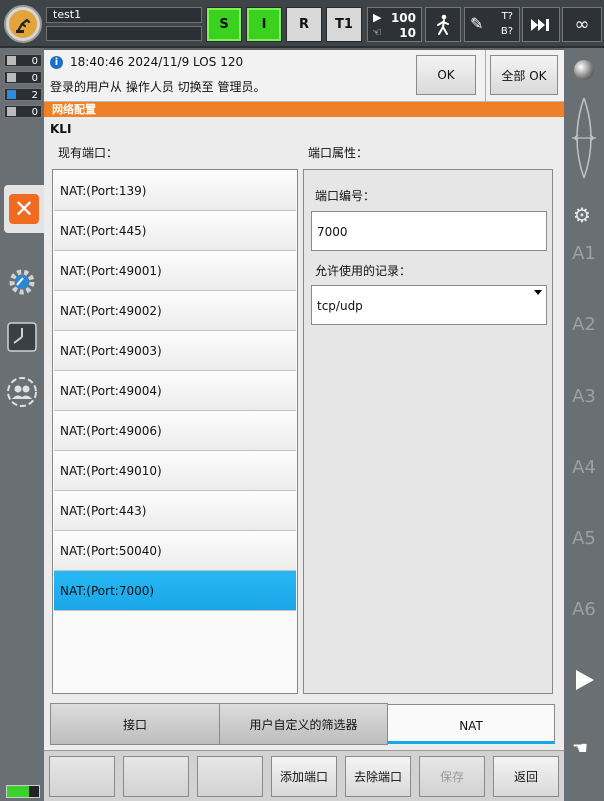 The height and width of the screenshot is (801, 604). What do you see at coordinates (157, 62) in the screenshot?
I see `message-timestamp: 18:40:46 2024/11/9 LOS 120` at bounding box center [157, 62].